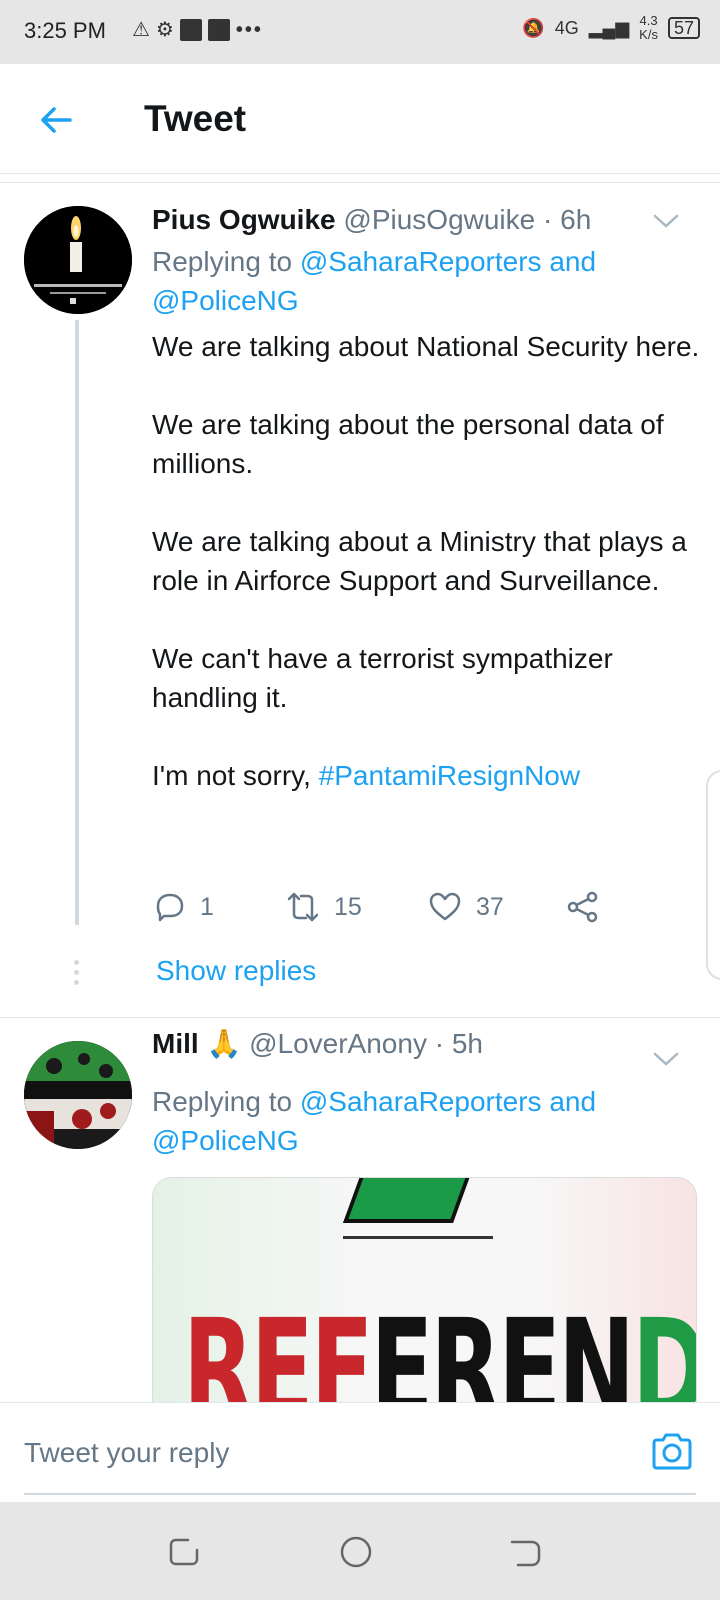 The height and width of the screenshot is (1600, 720). Describe the element at coordinates (126, 1453) in the screenshot. I see `reply-input: Tweet your reply` at that location.